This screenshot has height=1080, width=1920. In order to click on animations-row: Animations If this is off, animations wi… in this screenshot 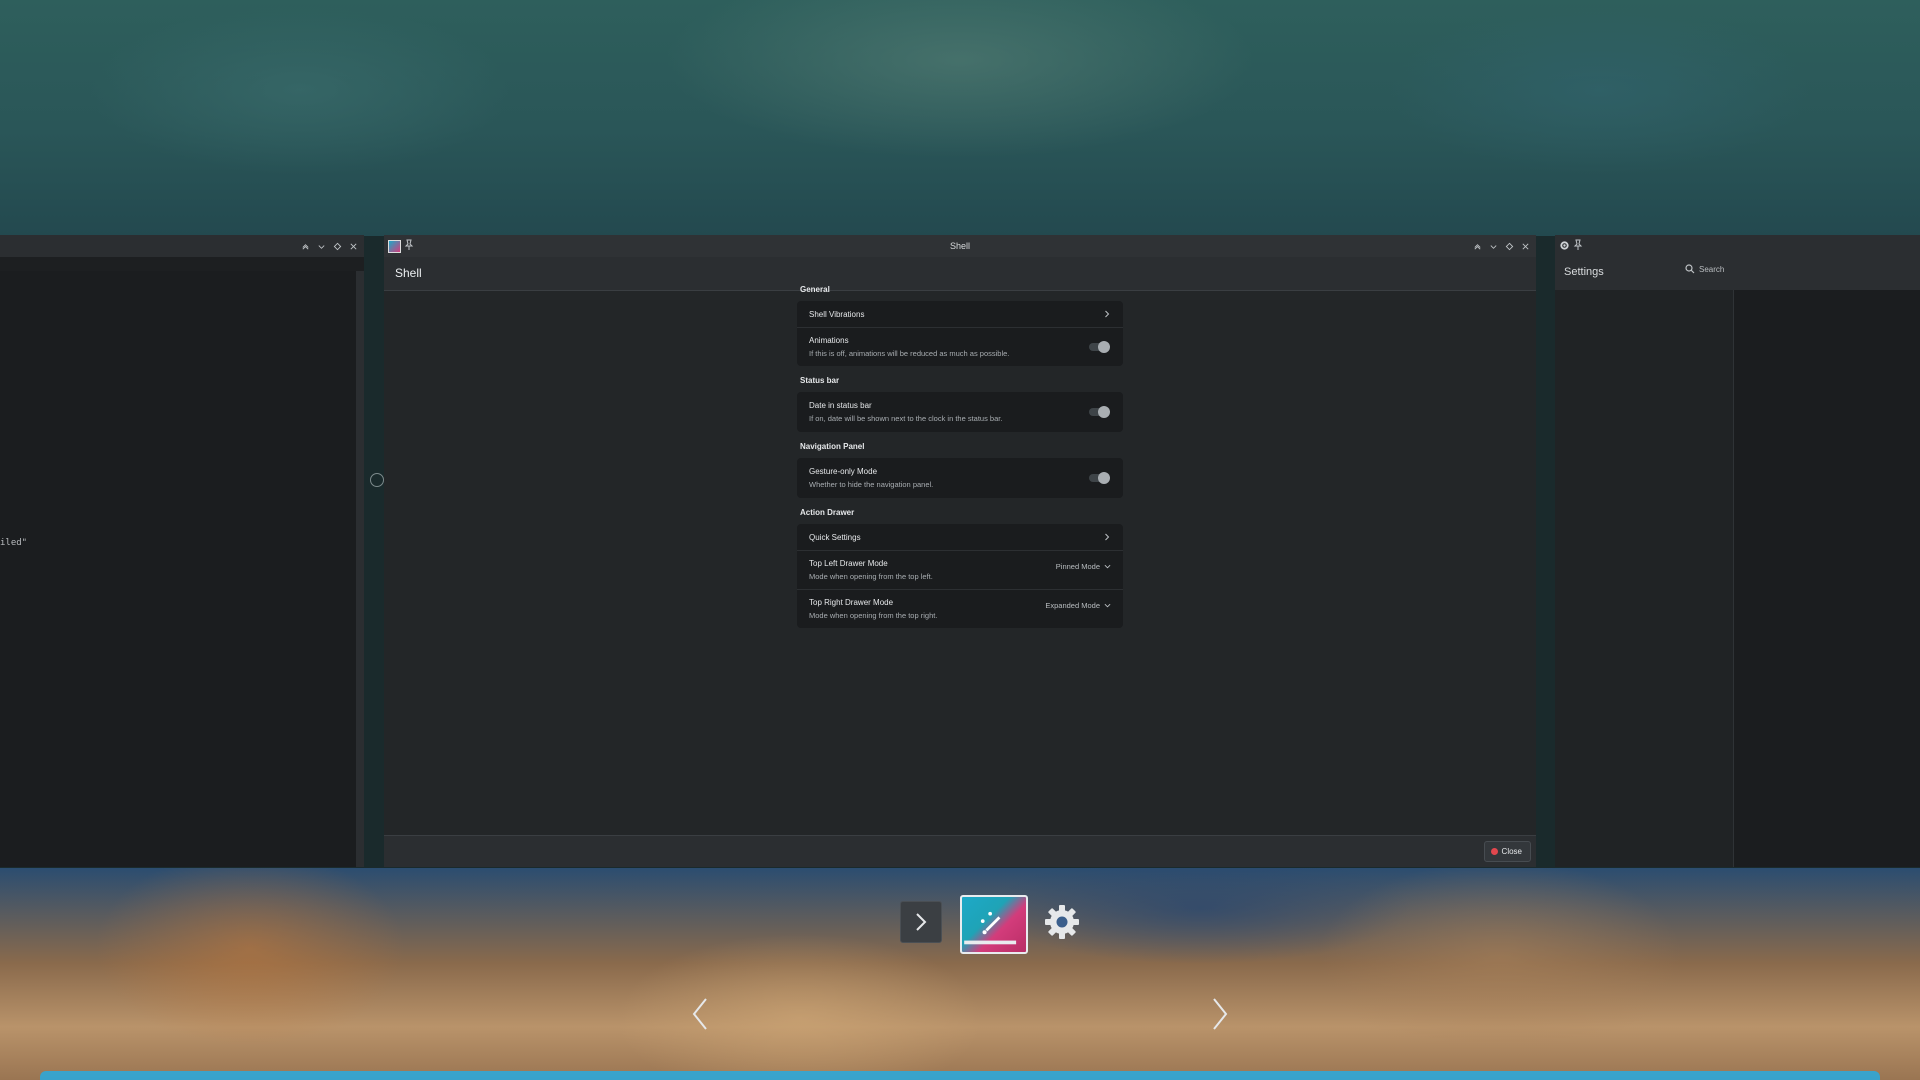, I will do `click(960, 347)`.